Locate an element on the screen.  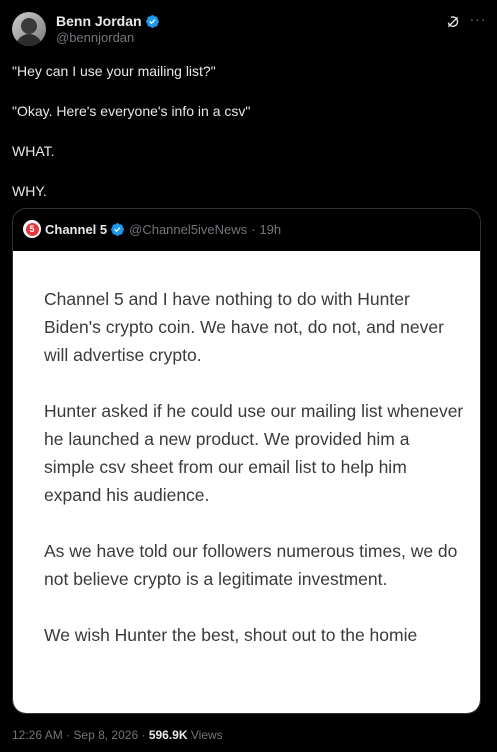
post-header: Benn Jordan @bennjordan is located at coordinates (86, 29).